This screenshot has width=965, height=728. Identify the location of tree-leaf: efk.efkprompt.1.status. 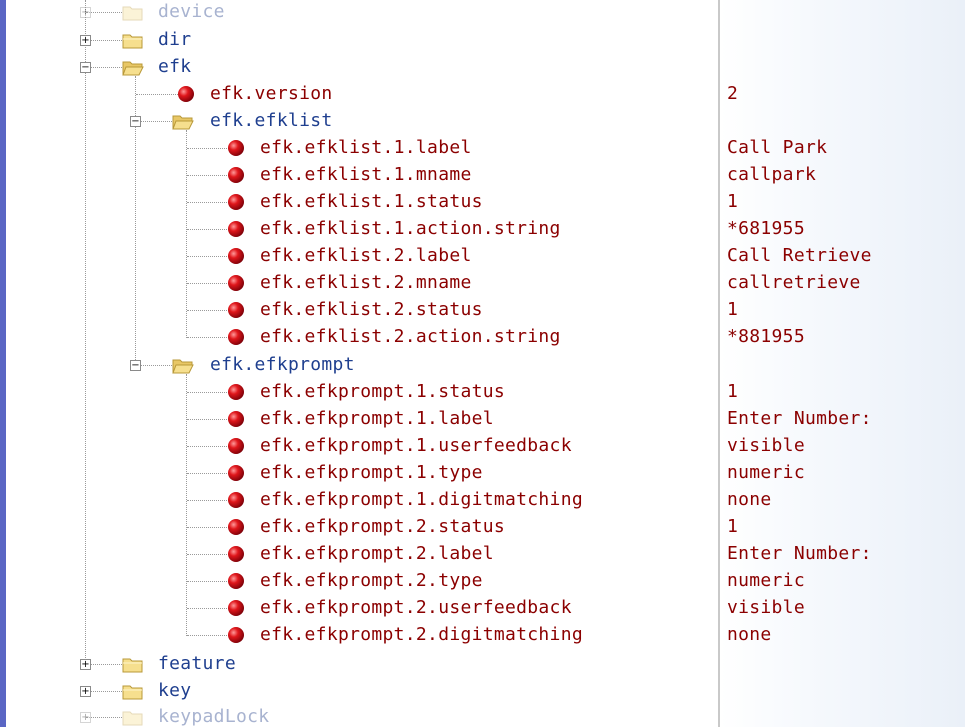
(382, 392).